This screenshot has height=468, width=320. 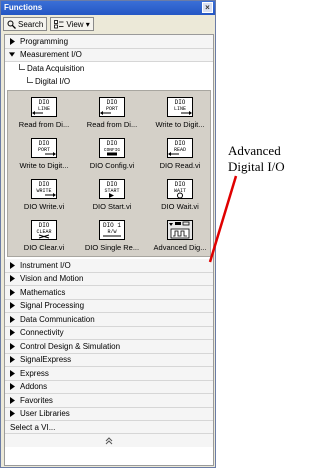 What do you see at coordinates (180, 230) in the screenshot?
I see `advanced-digital-io-icon` at bounding box center [180, 230].